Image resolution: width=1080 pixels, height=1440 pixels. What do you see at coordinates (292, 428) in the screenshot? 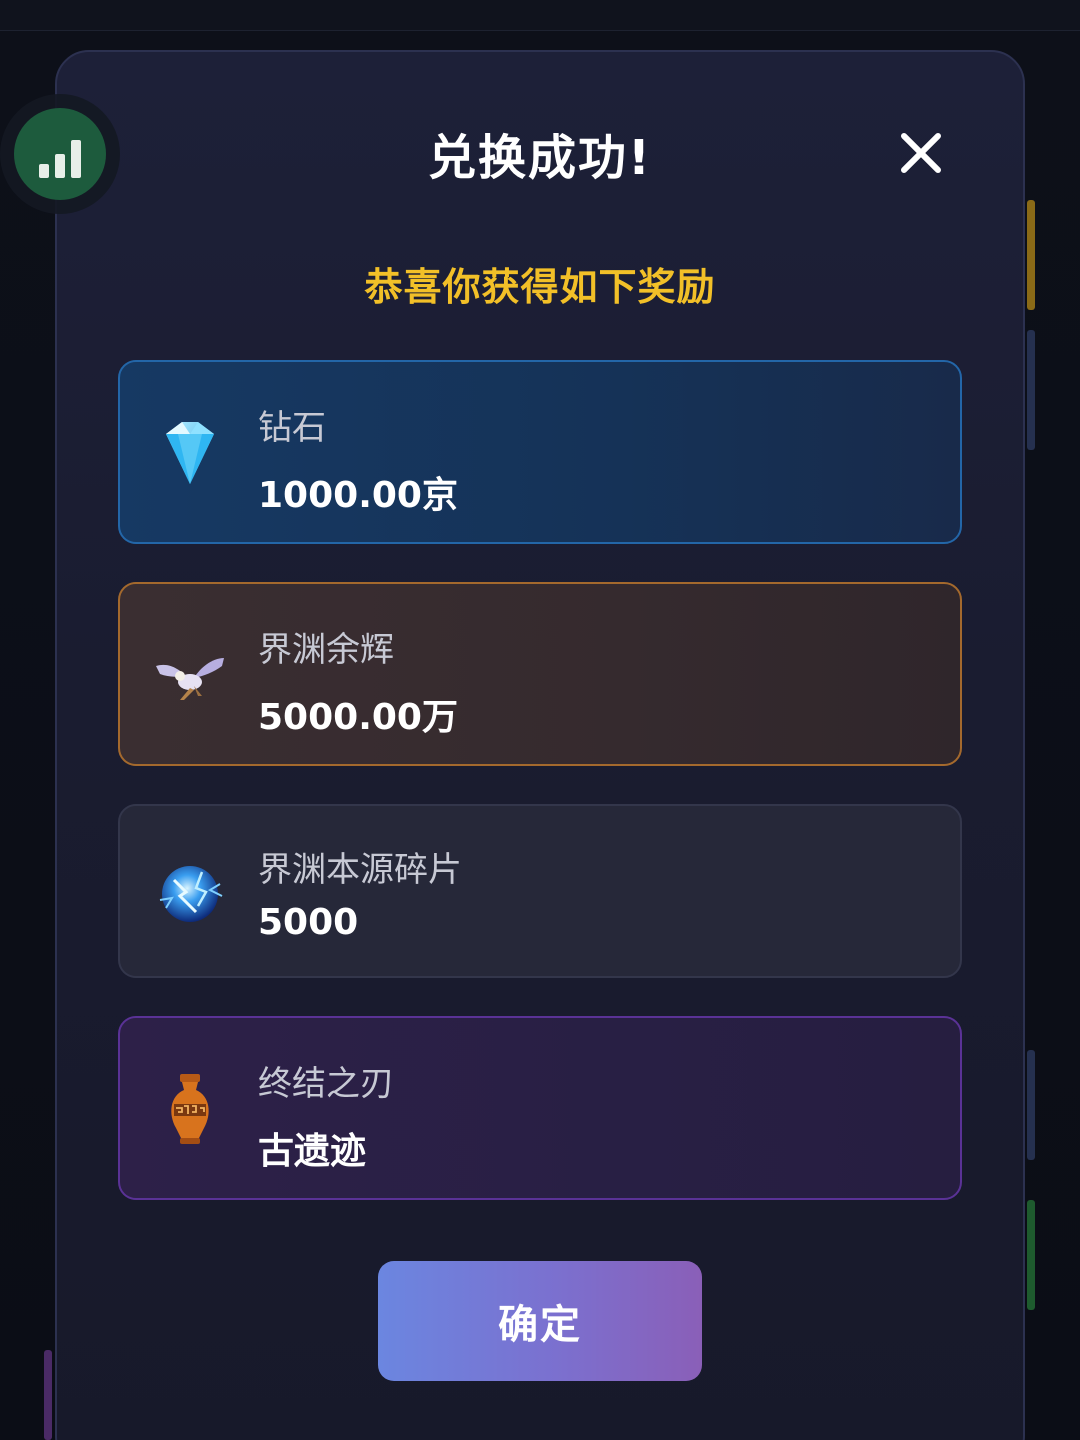
I see `reward-name: 钻石` at bounding box center [292, 428].